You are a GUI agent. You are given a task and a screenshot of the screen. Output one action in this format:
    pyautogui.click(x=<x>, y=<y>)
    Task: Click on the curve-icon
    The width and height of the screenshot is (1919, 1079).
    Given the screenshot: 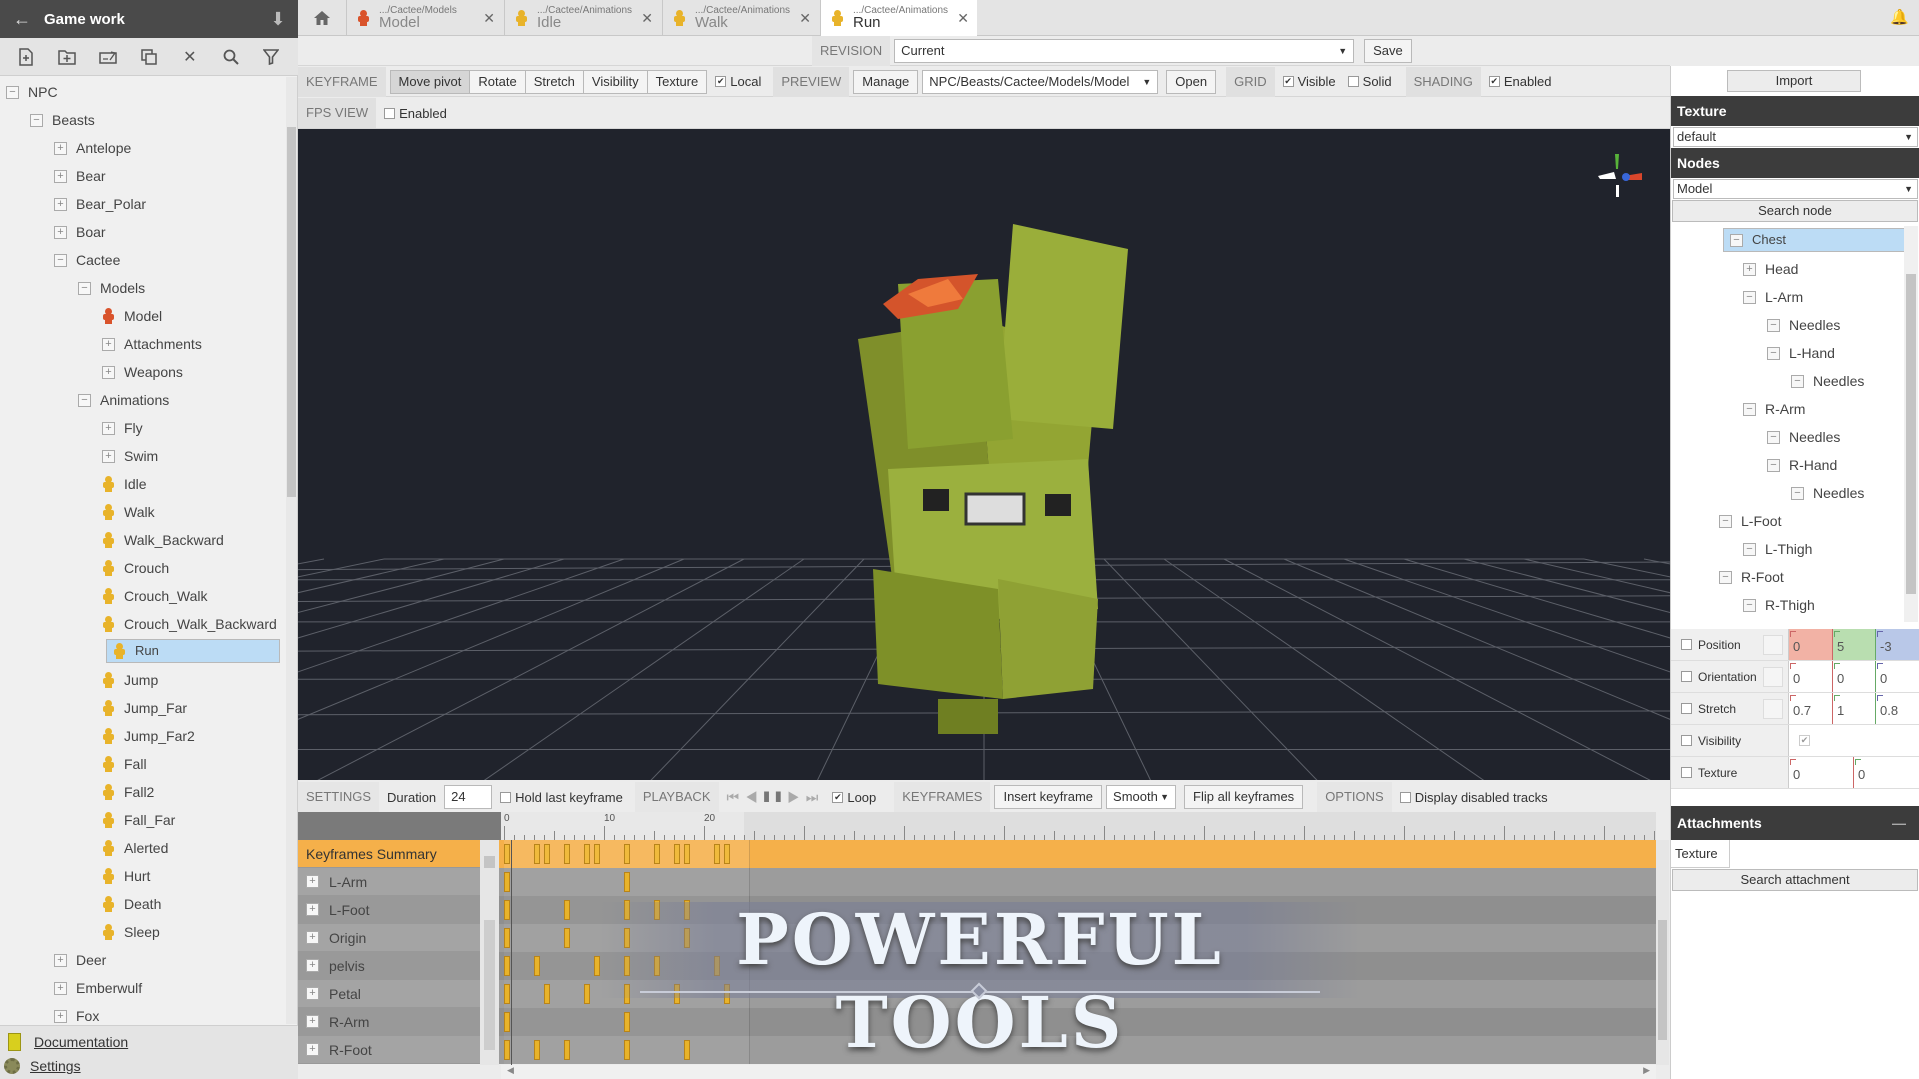 What is the action you would take?
    pyautogui.click(x=1773, y=709)
    